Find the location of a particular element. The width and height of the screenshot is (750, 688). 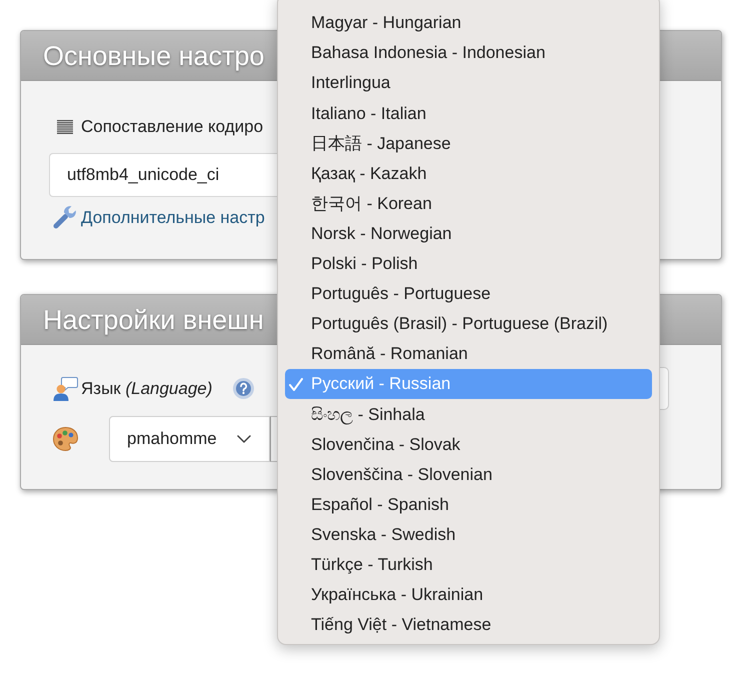

palette-icon is located at coordinates (65, 439).